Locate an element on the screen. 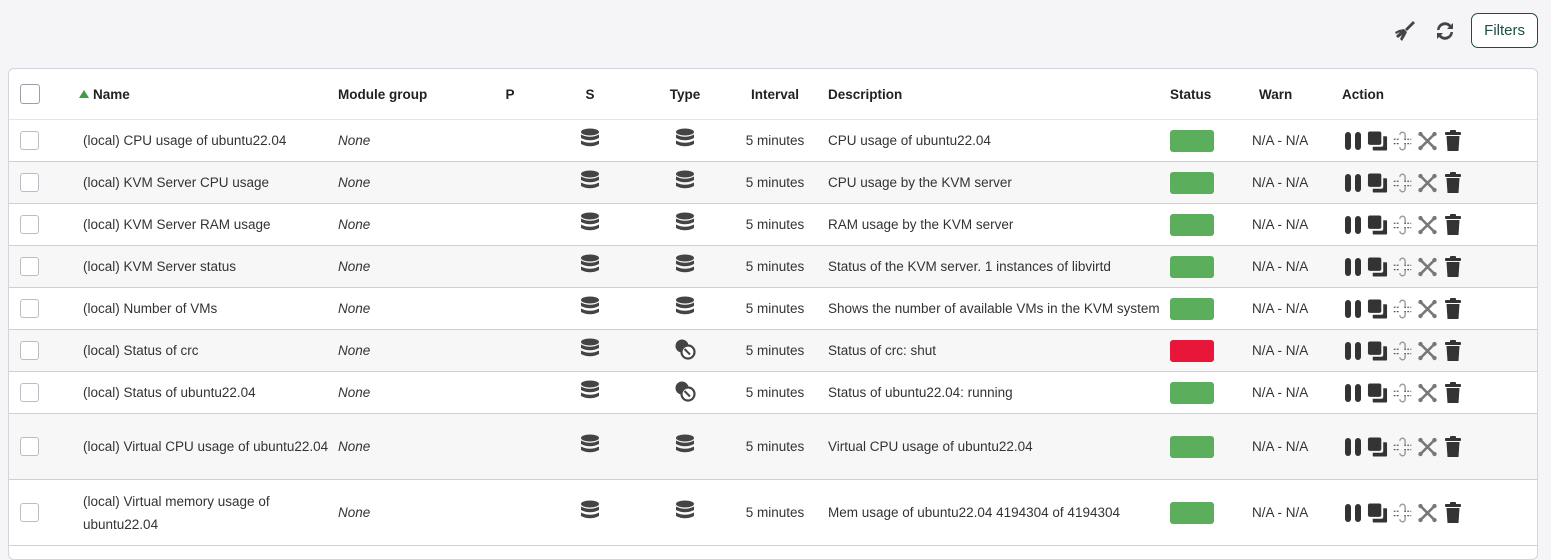 The height and width of the screenshot is (560, 1551). filters-button: Filters is located at coordinates (1504, 30).